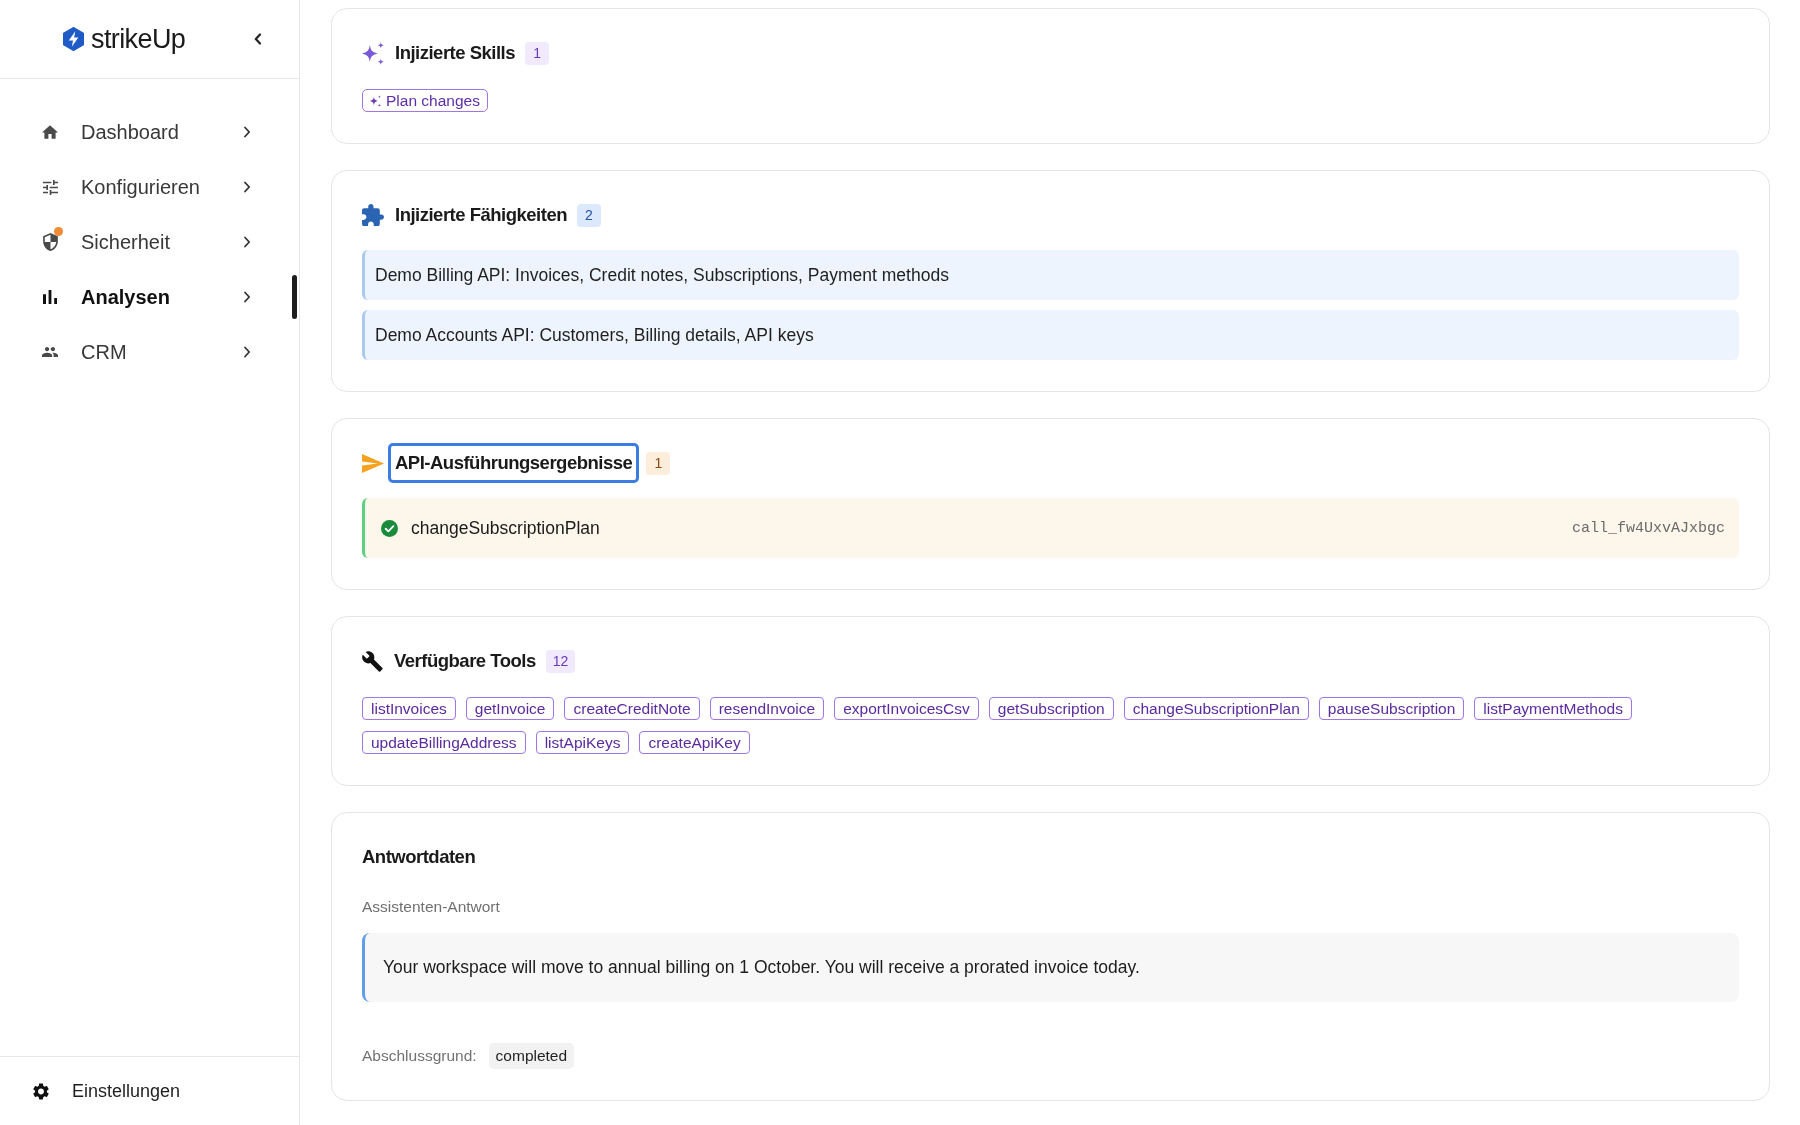  I want to click on tool-tag: listApiKeys, so click(582, 742).